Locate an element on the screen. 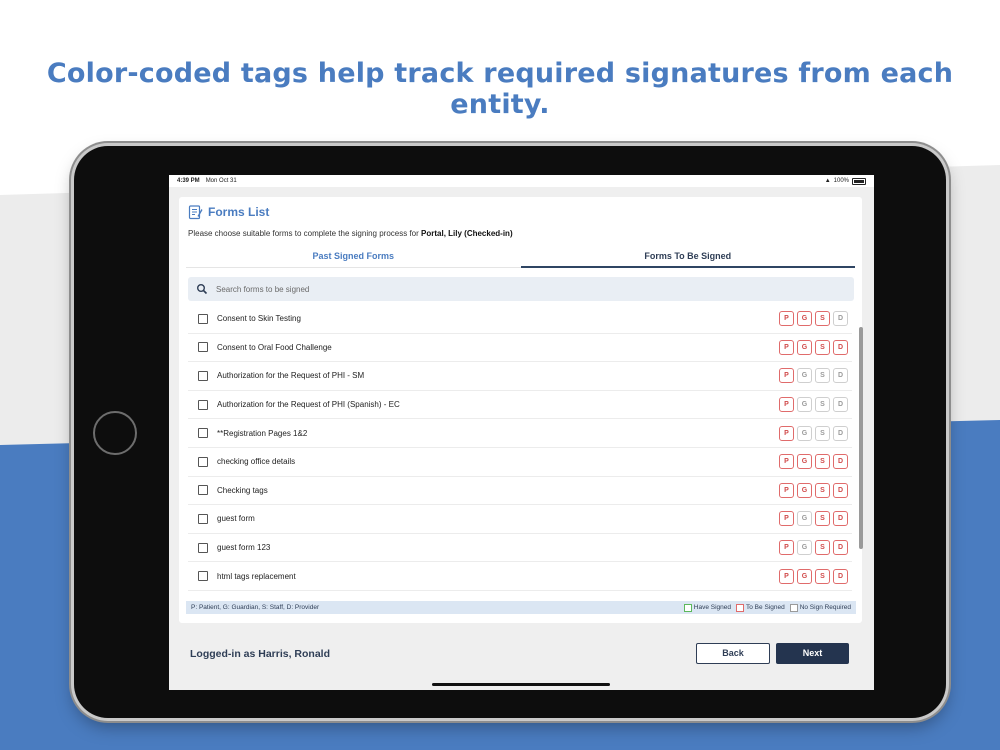  search-icon is located at coordinates (202, 289).